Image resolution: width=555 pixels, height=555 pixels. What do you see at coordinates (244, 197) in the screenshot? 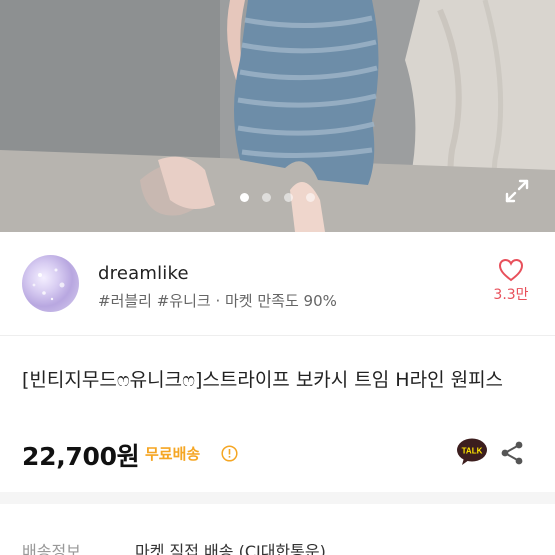
I see `carousel-dot-active` at bounding box center [244, 197].